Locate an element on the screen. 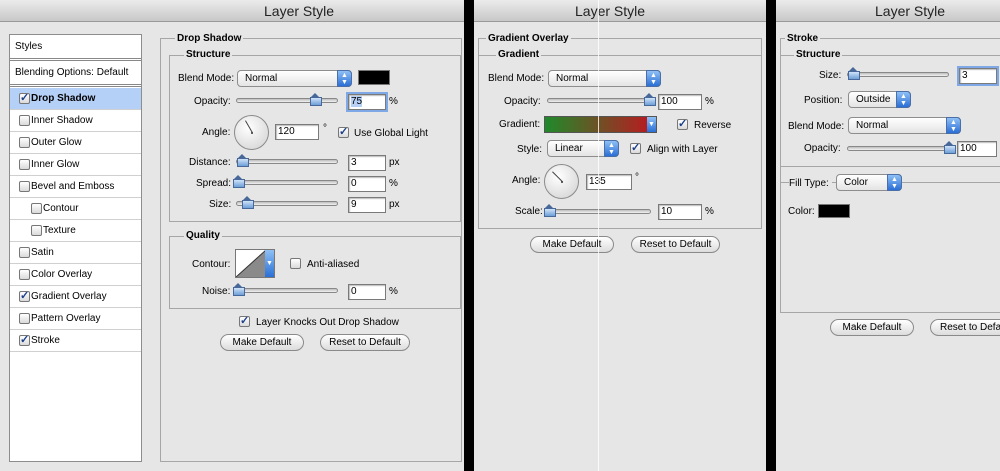 The image size is (1000, 471). contour-dropdown-arrow: ▼ is located at coordinates (269, 263).